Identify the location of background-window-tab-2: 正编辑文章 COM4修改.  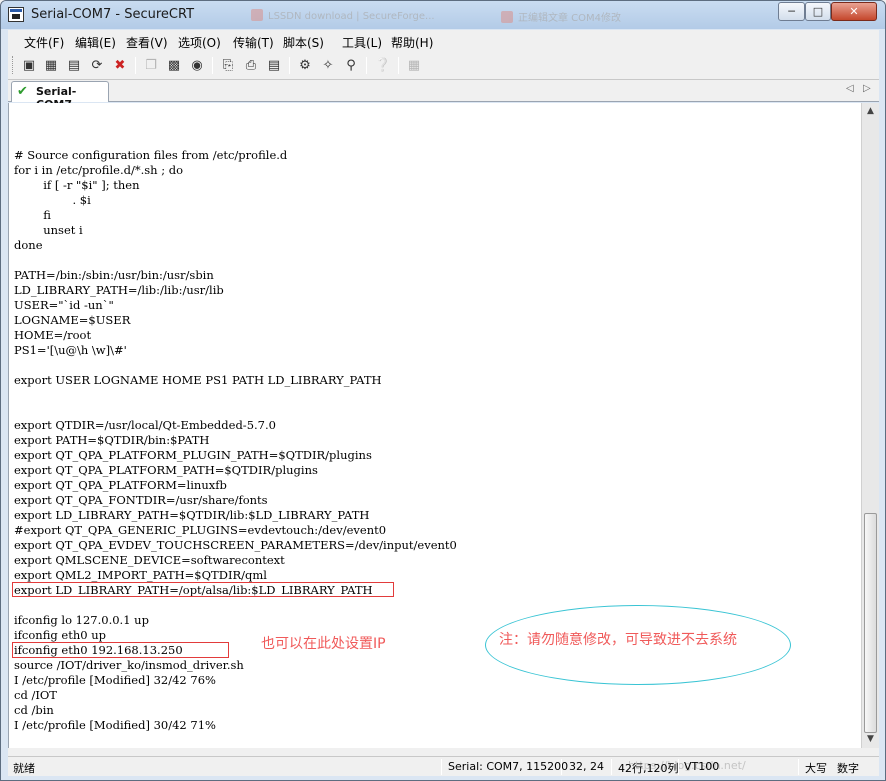
(561, 16).